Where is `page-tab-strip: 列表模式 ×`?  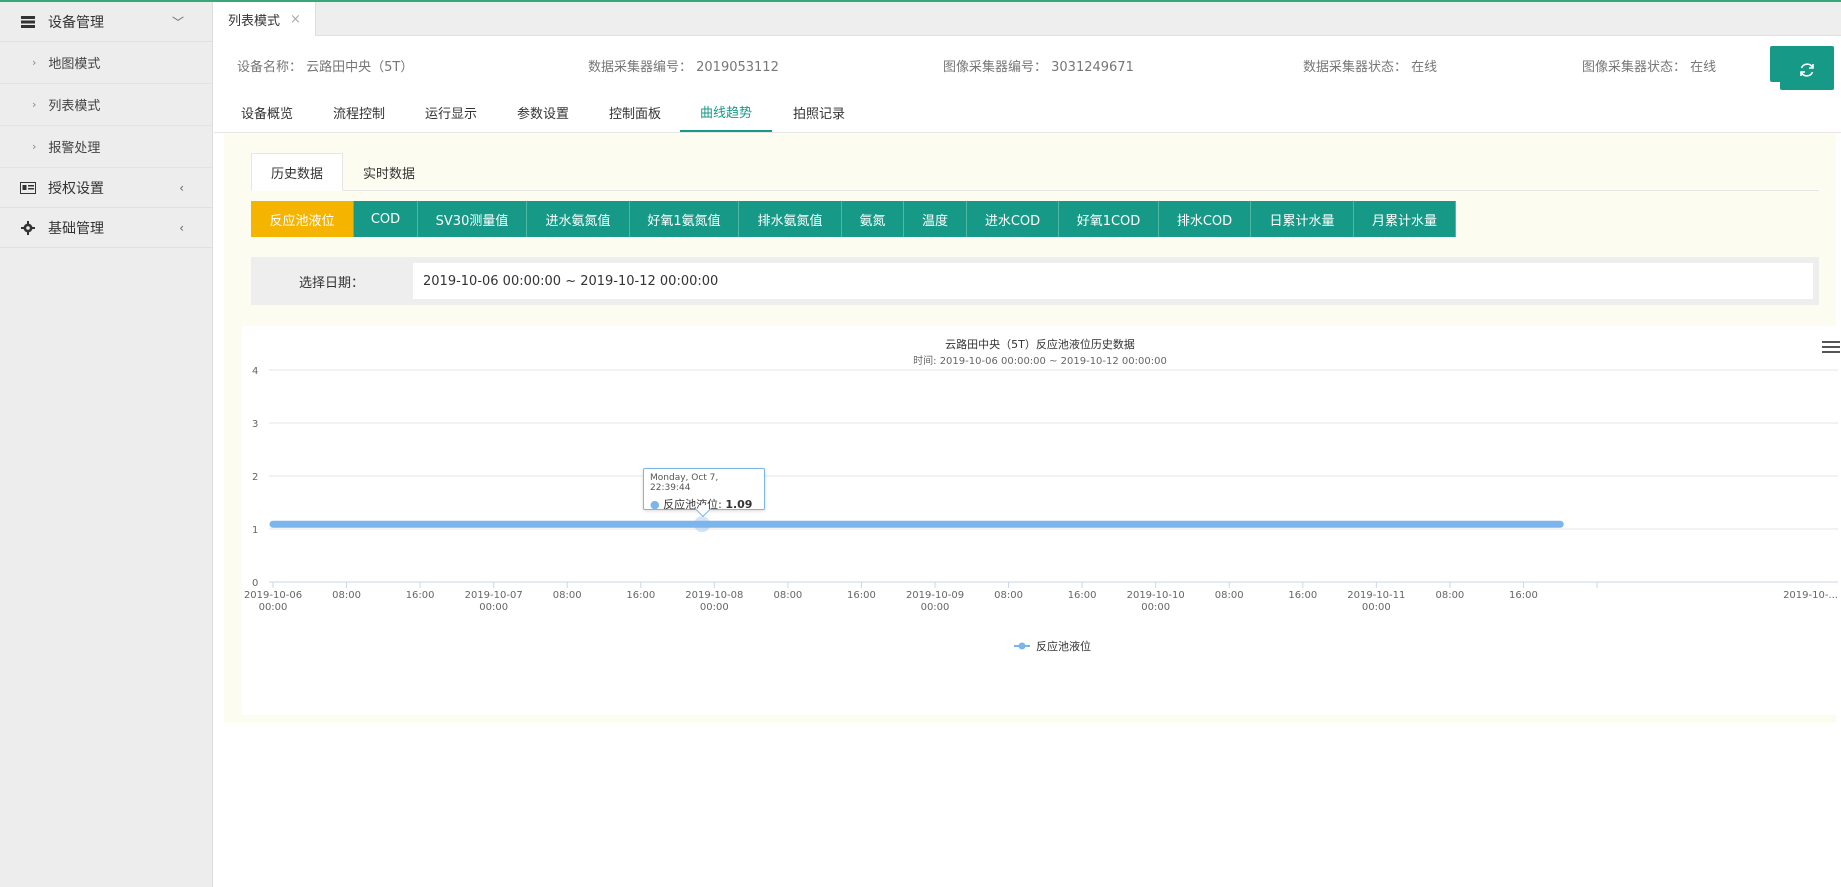
page-tab-strip: 列表模式 × is located at coordinates (1027, 19).